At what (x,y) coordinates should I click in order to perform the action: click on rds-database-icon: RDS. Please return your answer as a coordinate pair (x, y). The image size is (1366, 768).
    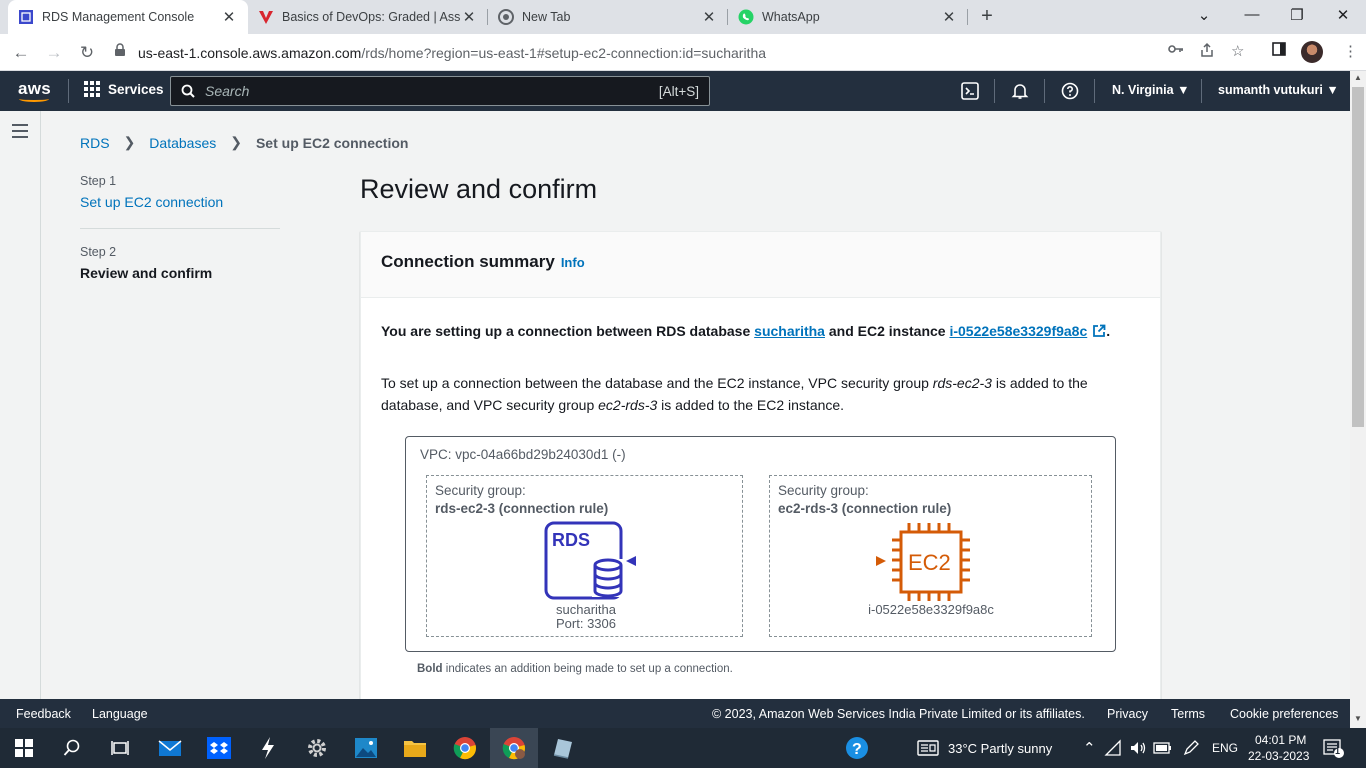
    Looking at the image, I should click on (584, 560).